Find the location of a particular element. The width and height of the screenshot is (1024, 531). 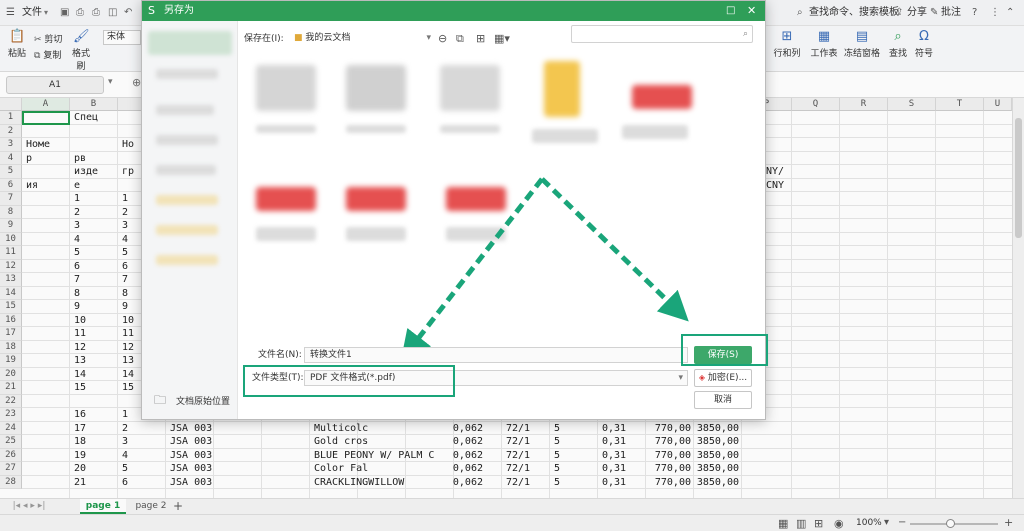

highlight-filetype is located at coordinates (349, 381).